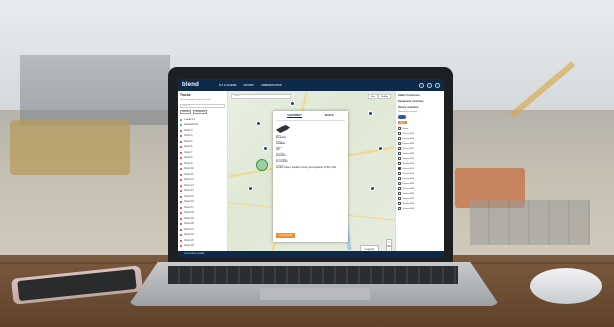 The image size is (614, 327). Describe the element at coordinates (278, 150) in the screenshot. I see `popup-field-value: 320` at that location.